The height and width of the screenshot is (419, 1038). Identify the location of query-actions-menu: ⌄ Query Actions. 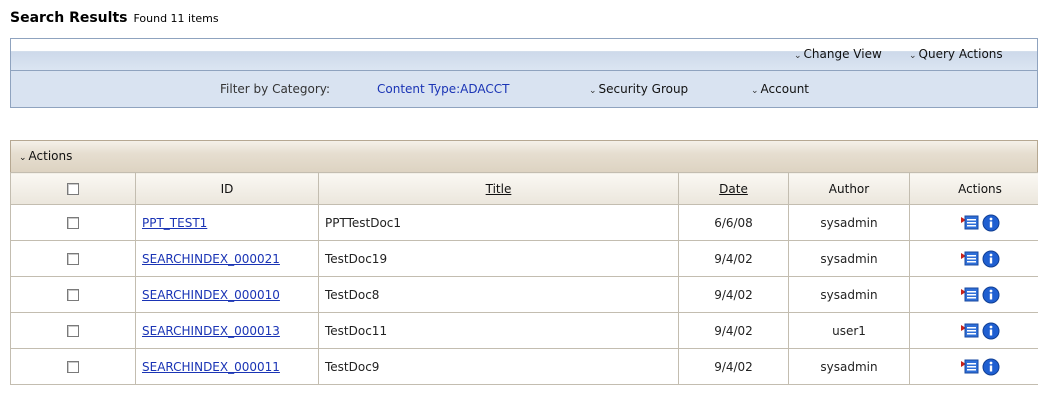
(956, 54).